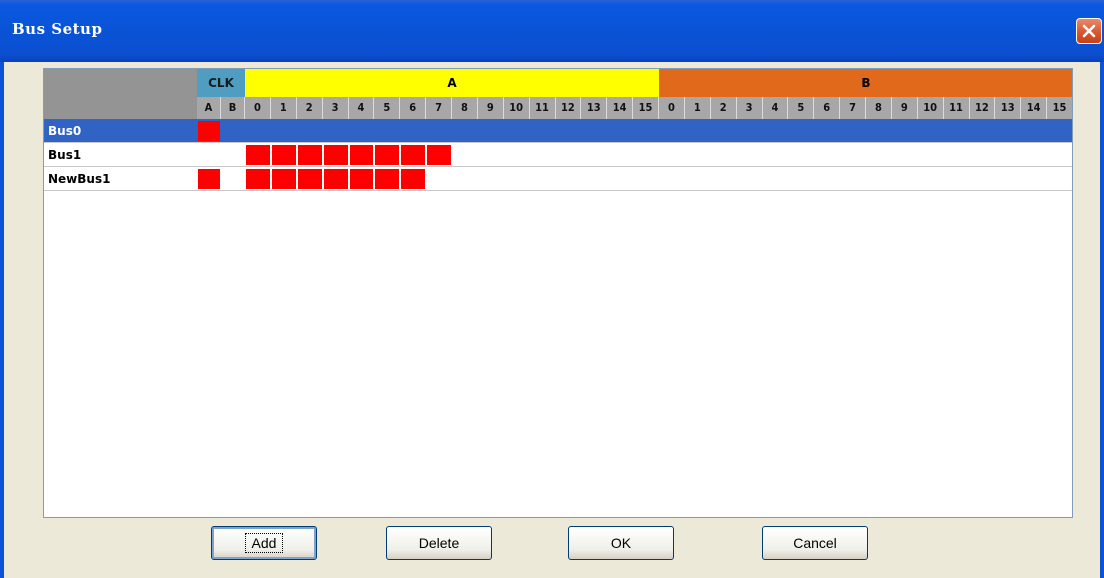  What do you see at coordinates (1059, 108) in the screenshot?
I see `column-header-b-15: 15` at bounding box center [1059, 108].